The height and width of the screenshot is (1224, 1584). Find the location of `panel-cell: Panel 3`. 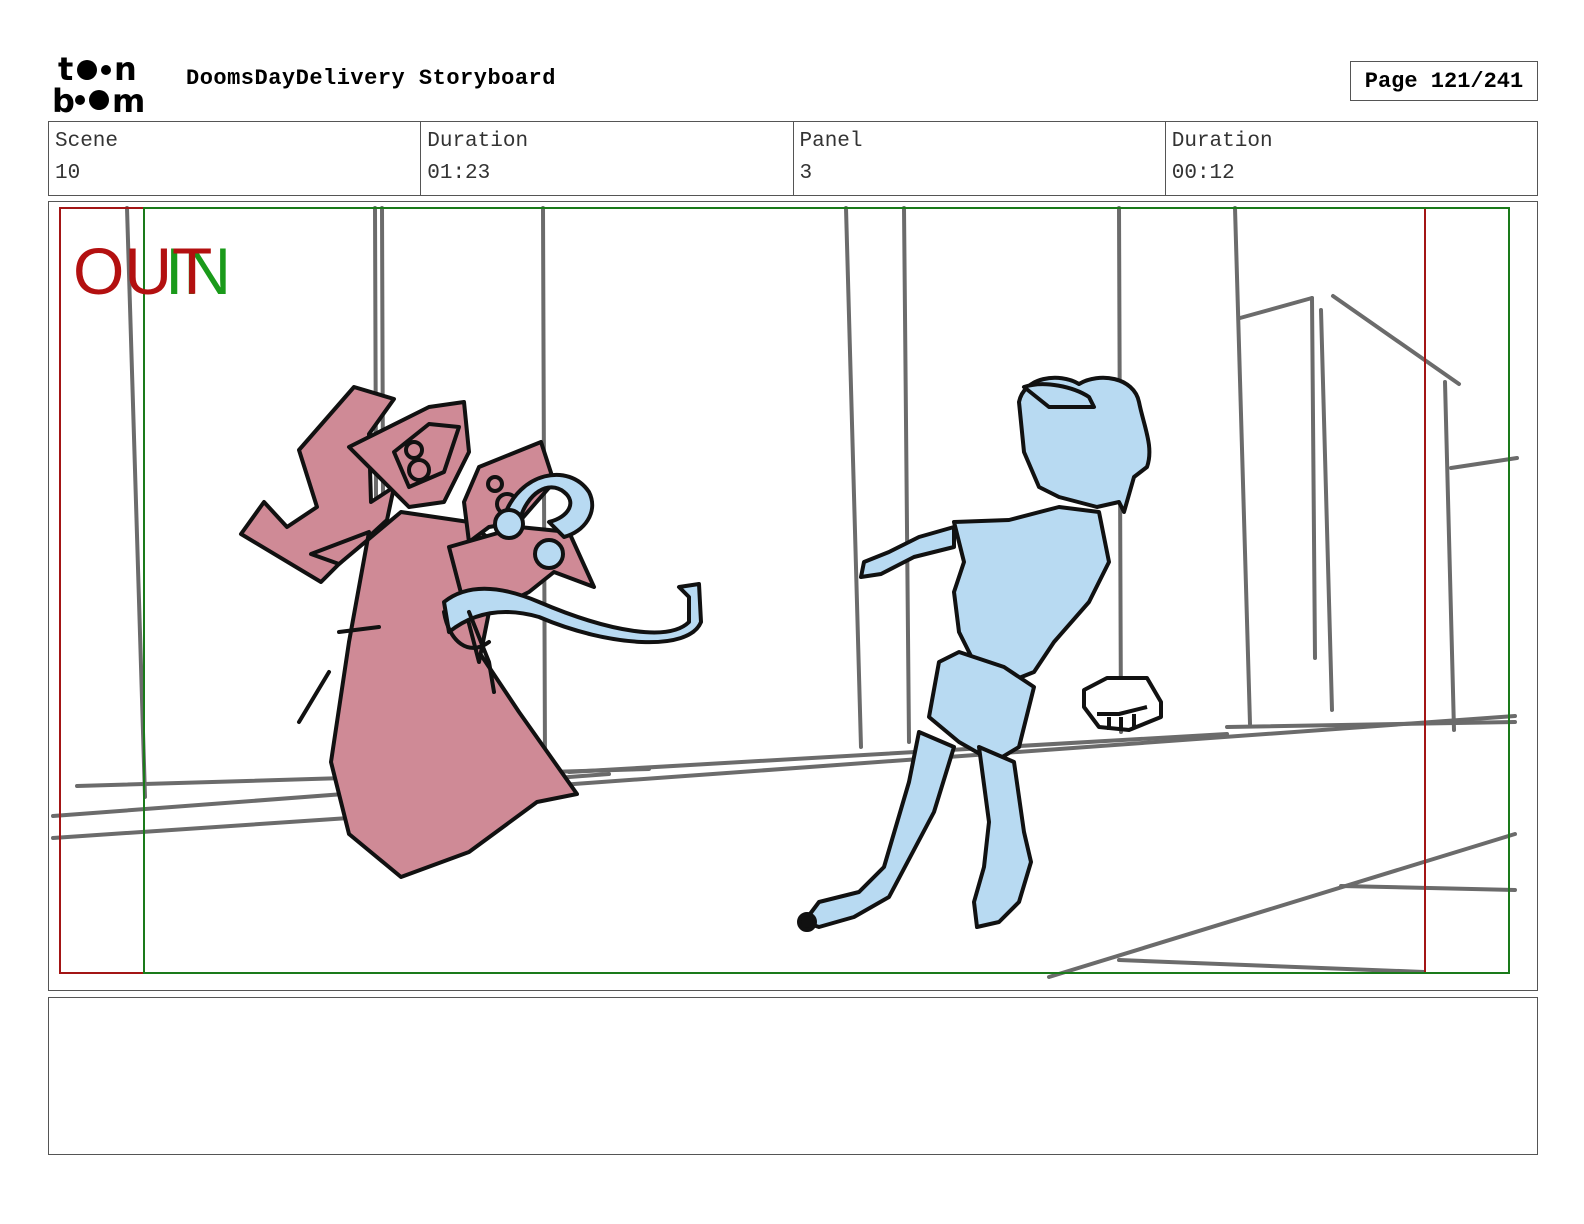

panel-cell: Panel 3 is located at coordinates (980, 158).